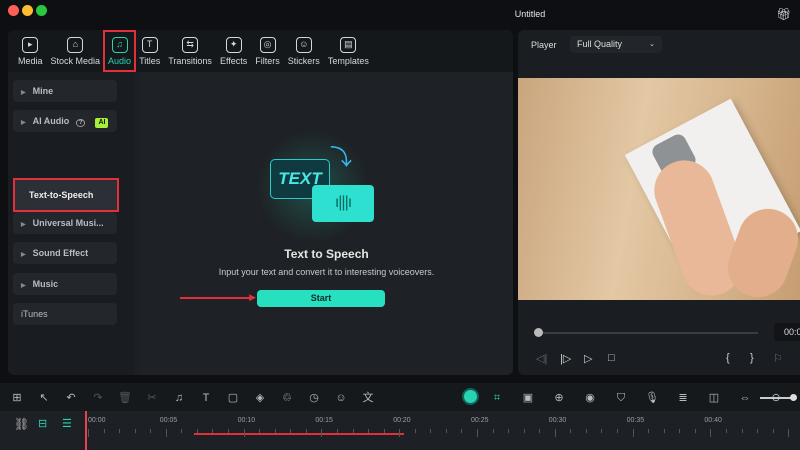 This screenshot has height=450, width=800. I want to click on sidebar-item-ai-audio: ▶ AI Audio ? AI, so click(65, 121).